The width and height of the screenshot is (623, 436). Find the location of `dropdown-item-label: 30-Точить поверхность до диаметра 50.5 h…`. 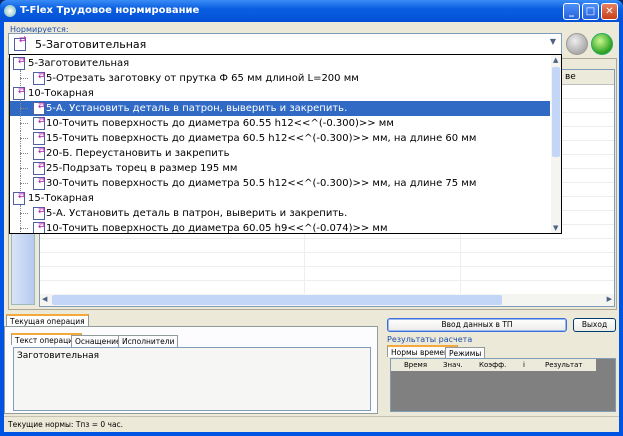

dropdown-item-label: 30-Точить поверхность до диаметра 50.5 h… is located at coordinates (261, 183).